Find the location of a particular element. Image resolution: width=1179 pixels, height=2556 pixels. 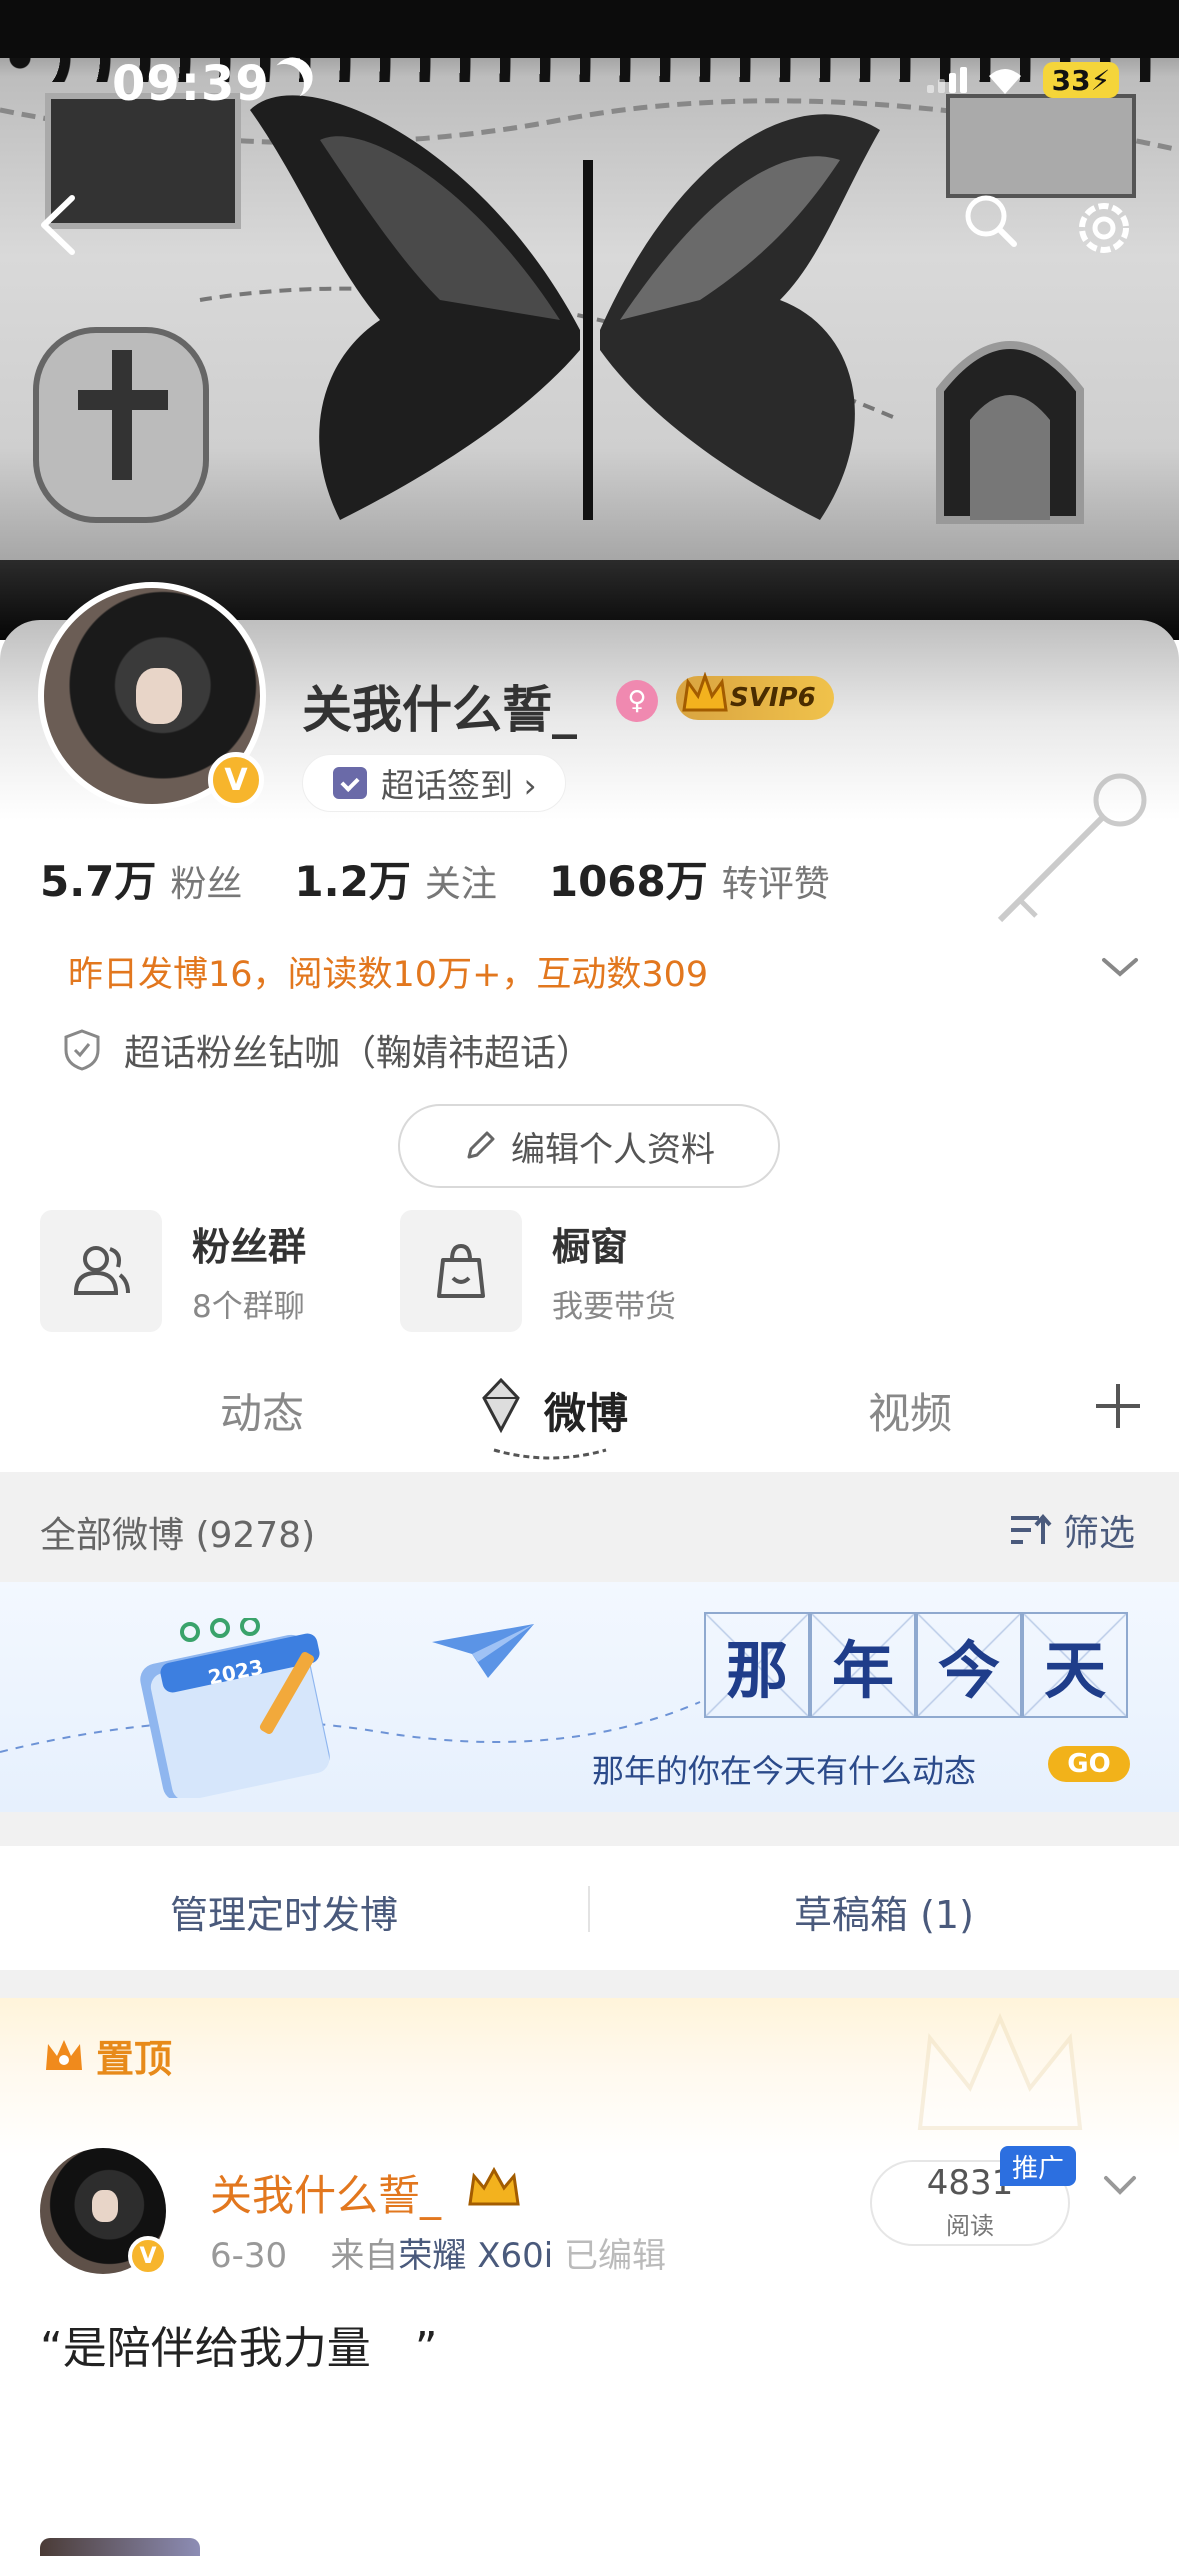

crown-deco-icon is located at coordinates (1000, 2071).